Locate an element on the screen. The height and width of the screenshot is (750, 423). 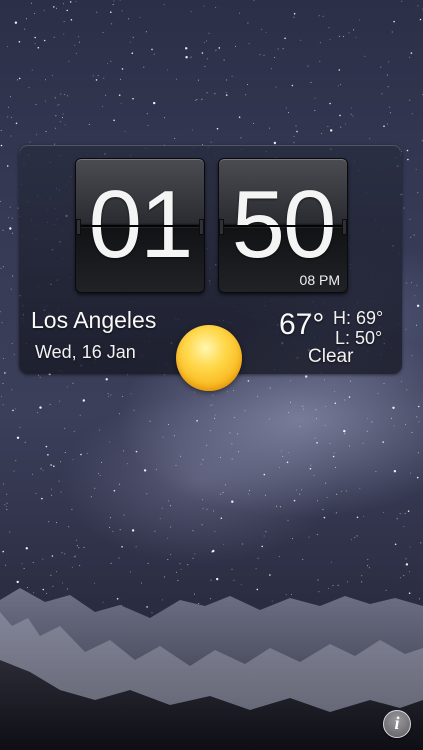
sun-icon is located at coordinates (209, 358).